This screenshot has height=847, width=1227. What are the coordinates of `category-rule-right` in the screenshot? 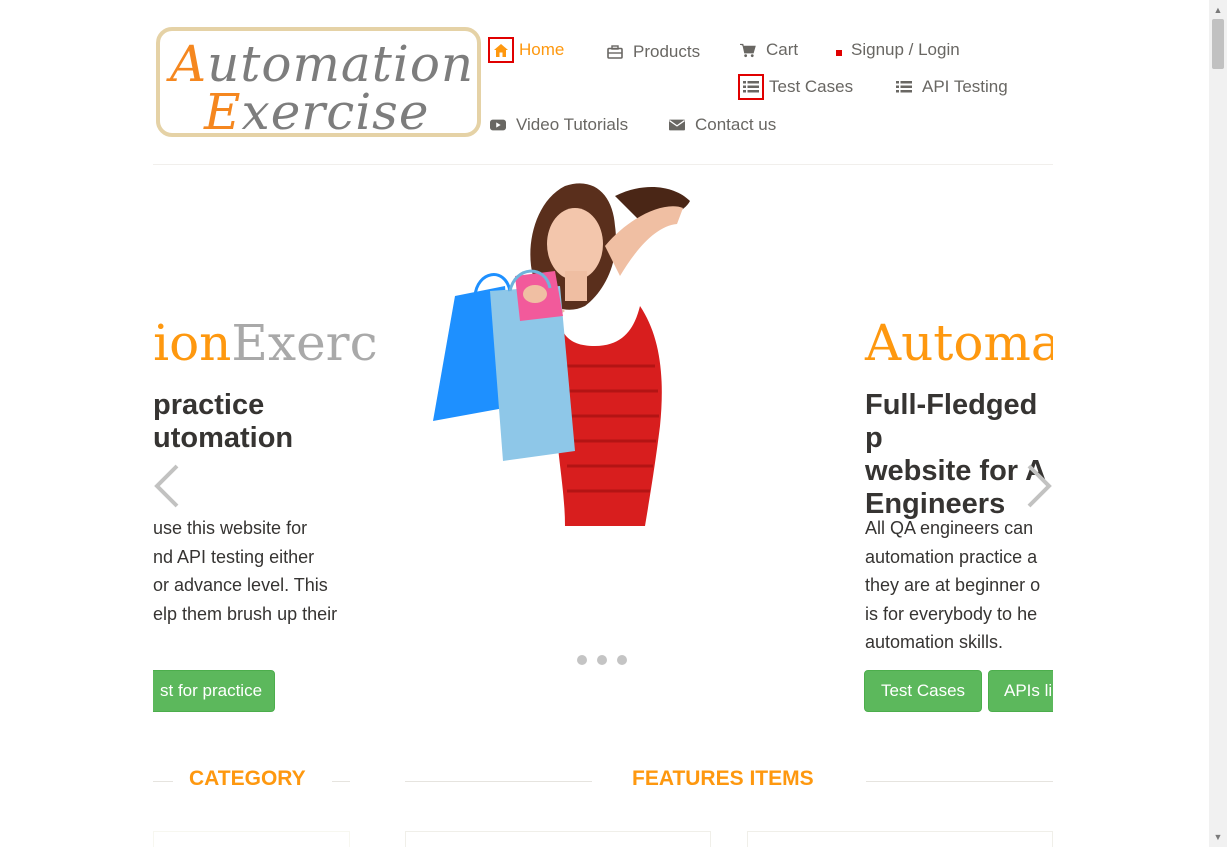 It's located at (341, 781).